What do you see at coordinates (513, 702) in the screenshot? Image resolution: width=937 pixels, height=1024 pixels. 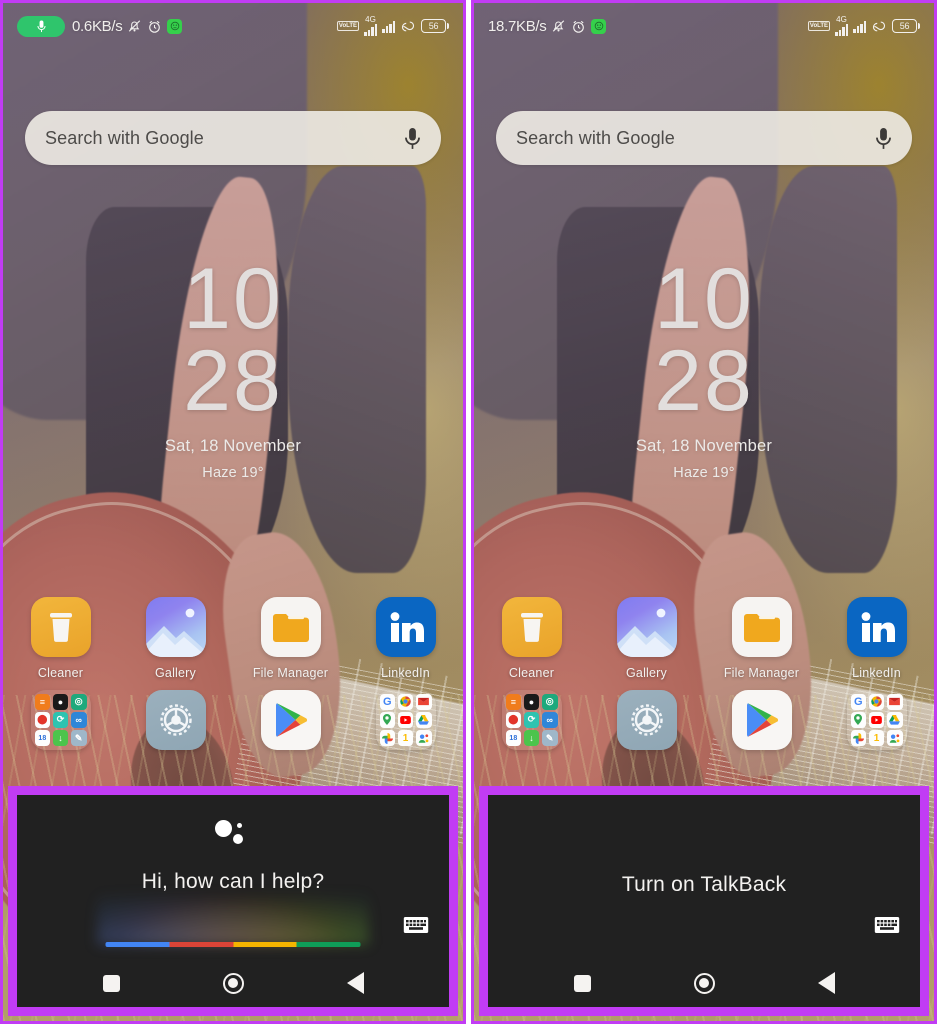 I see `mini-icon: ≡` at bounding box center [513, 702].